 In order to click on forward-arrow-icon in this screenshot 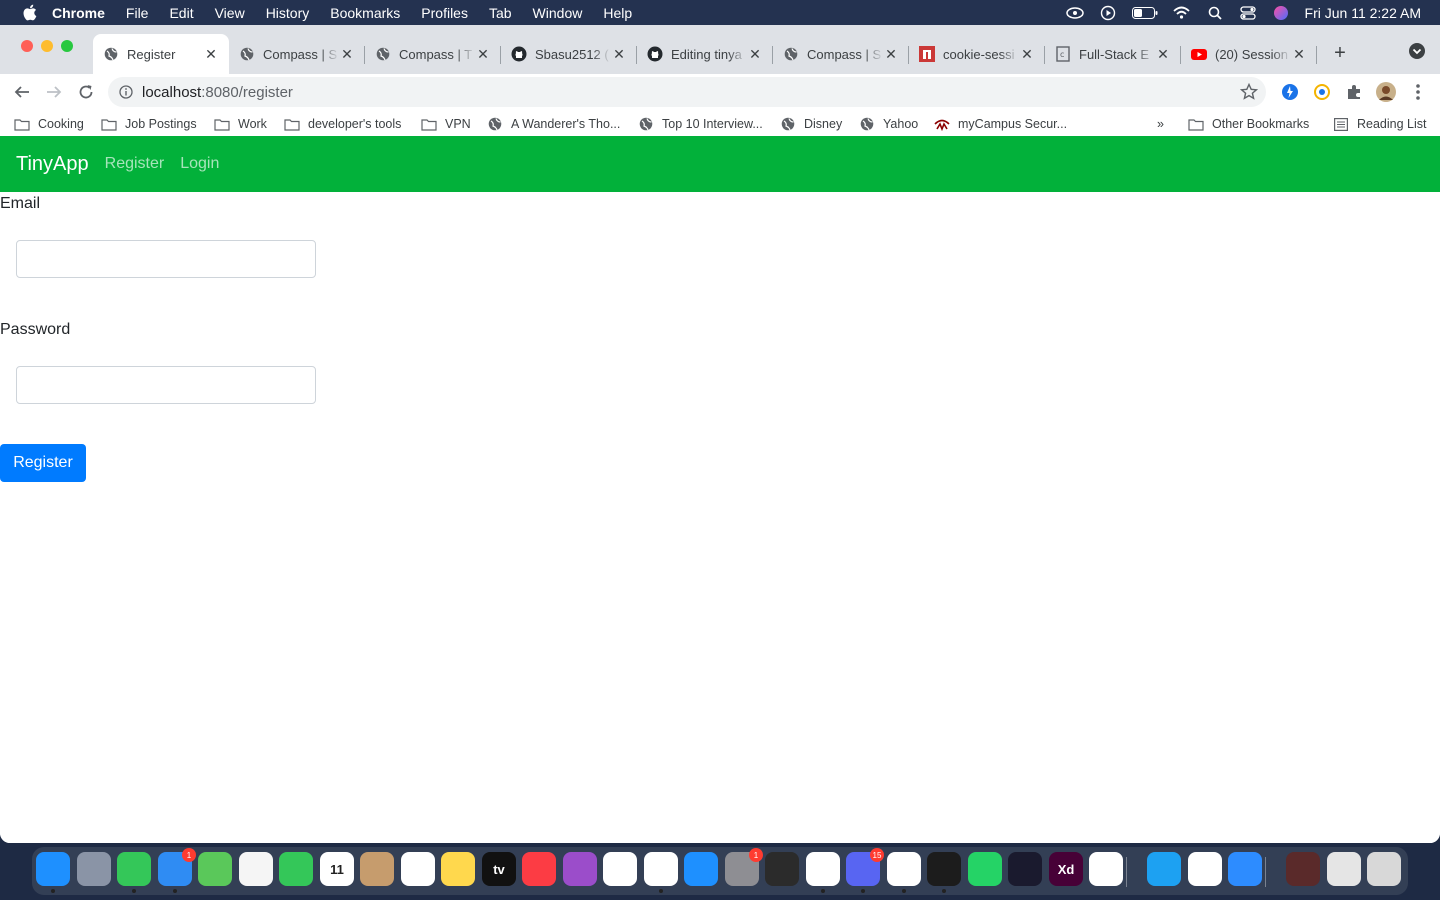, I will do `click(54, 92)`.